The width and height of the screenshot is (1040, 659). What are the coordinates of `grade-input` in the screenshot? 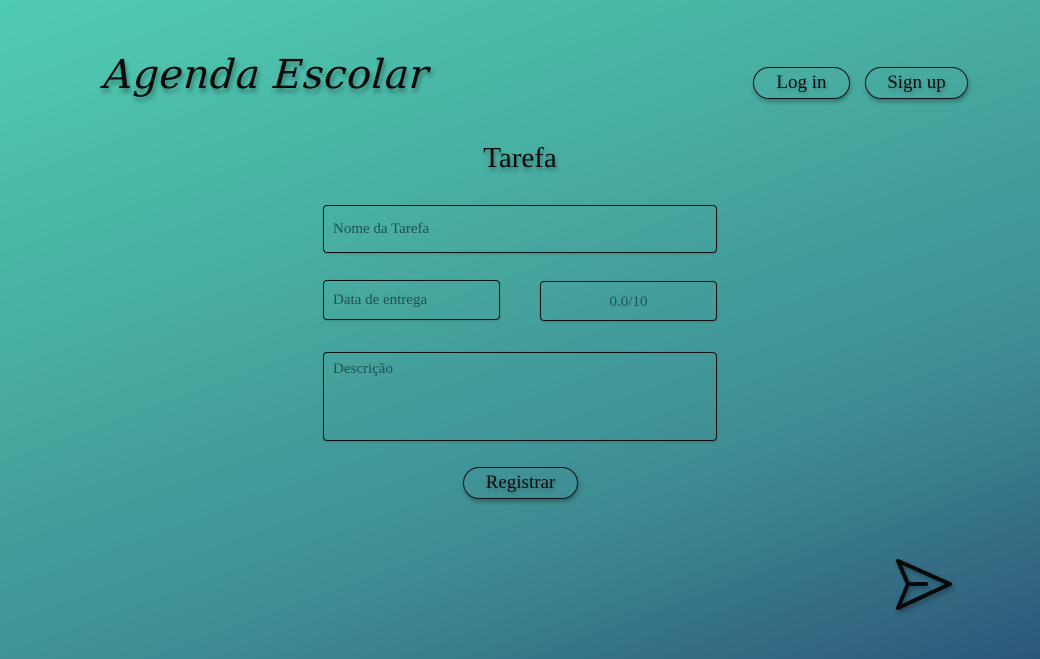 It's located at (628, 301).